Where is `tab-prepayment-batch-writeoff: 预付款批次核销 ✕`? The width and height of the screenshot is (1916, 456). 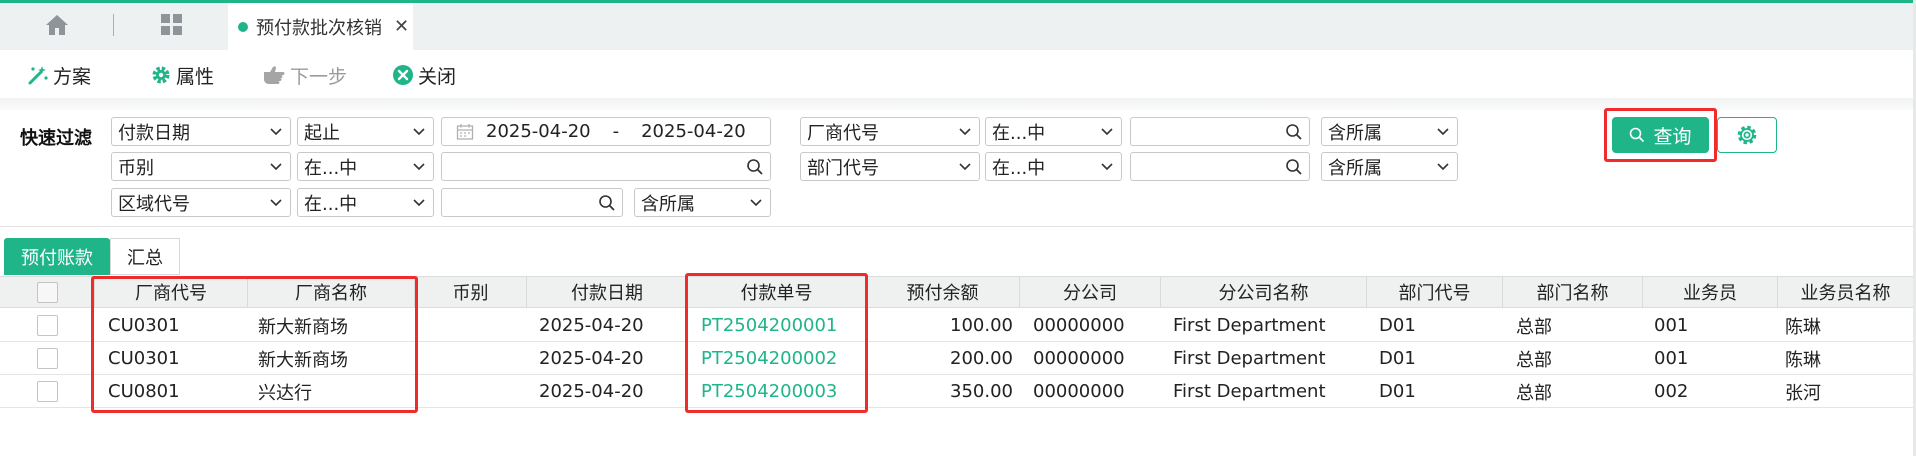 tab-prepayment-batch-writeoff: 预付款批次核销 ✕ is located at coordinates (320, 26).